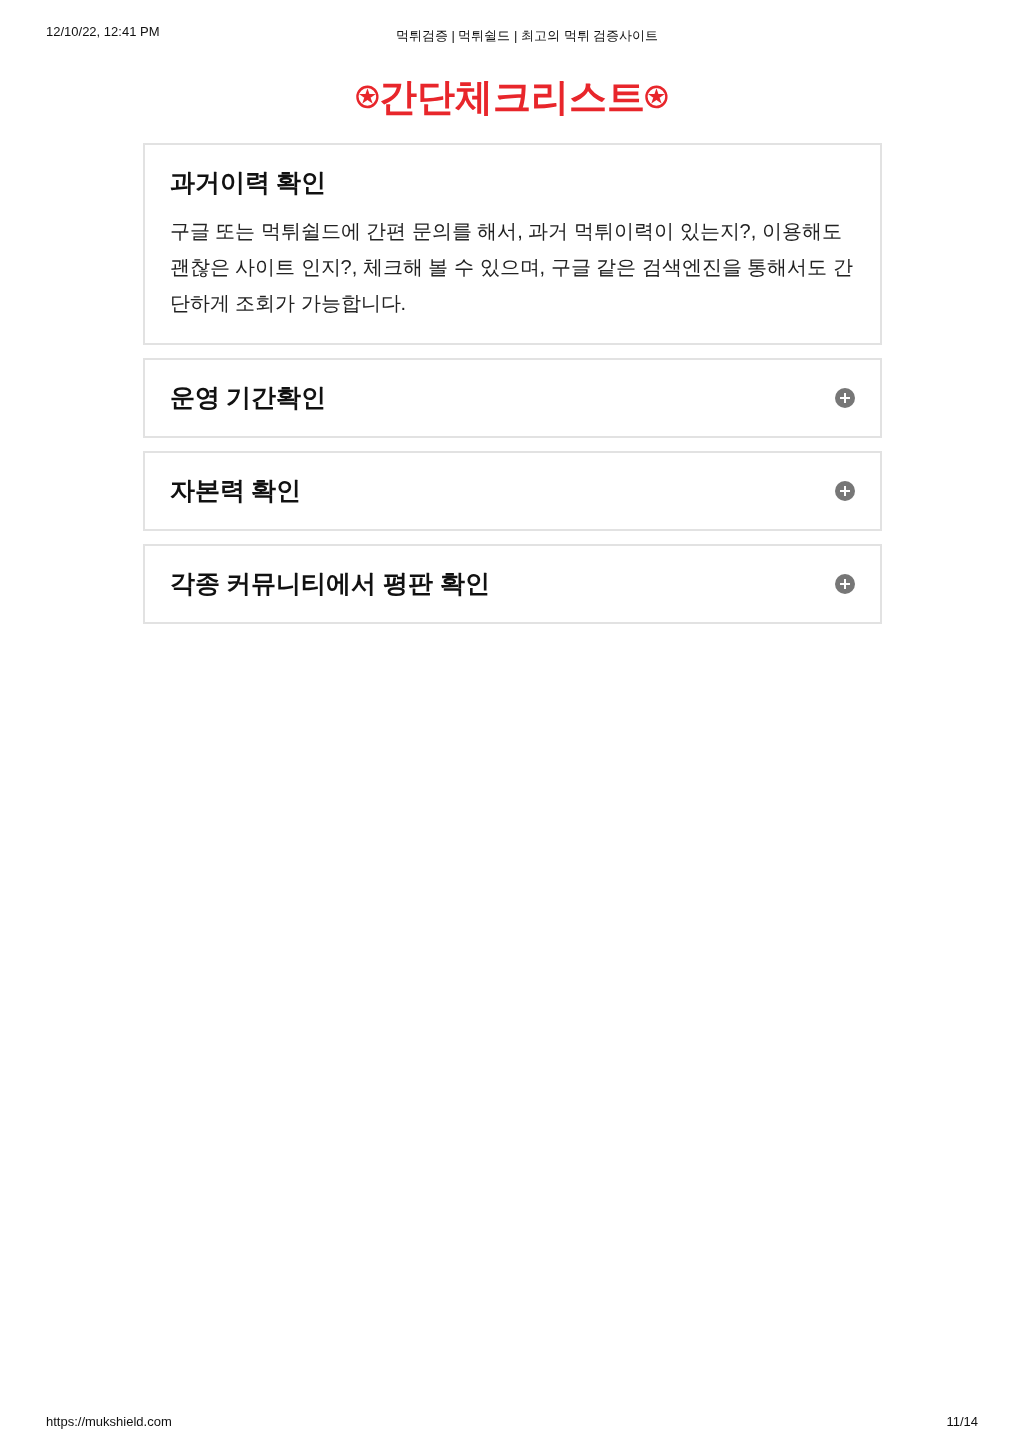  I want to click on accordion-body: 구글 또는 먹튀쉴드에 간편 문의를 해서, 과거 먹튀이력이 있는지?, 이용해도괜찮은 사이트 인지?, 체크해 볼 수 있으며, 구글 같은 검색엔진을 통해서도 간단하게 조회가 가능합니다., so click(511, 267).